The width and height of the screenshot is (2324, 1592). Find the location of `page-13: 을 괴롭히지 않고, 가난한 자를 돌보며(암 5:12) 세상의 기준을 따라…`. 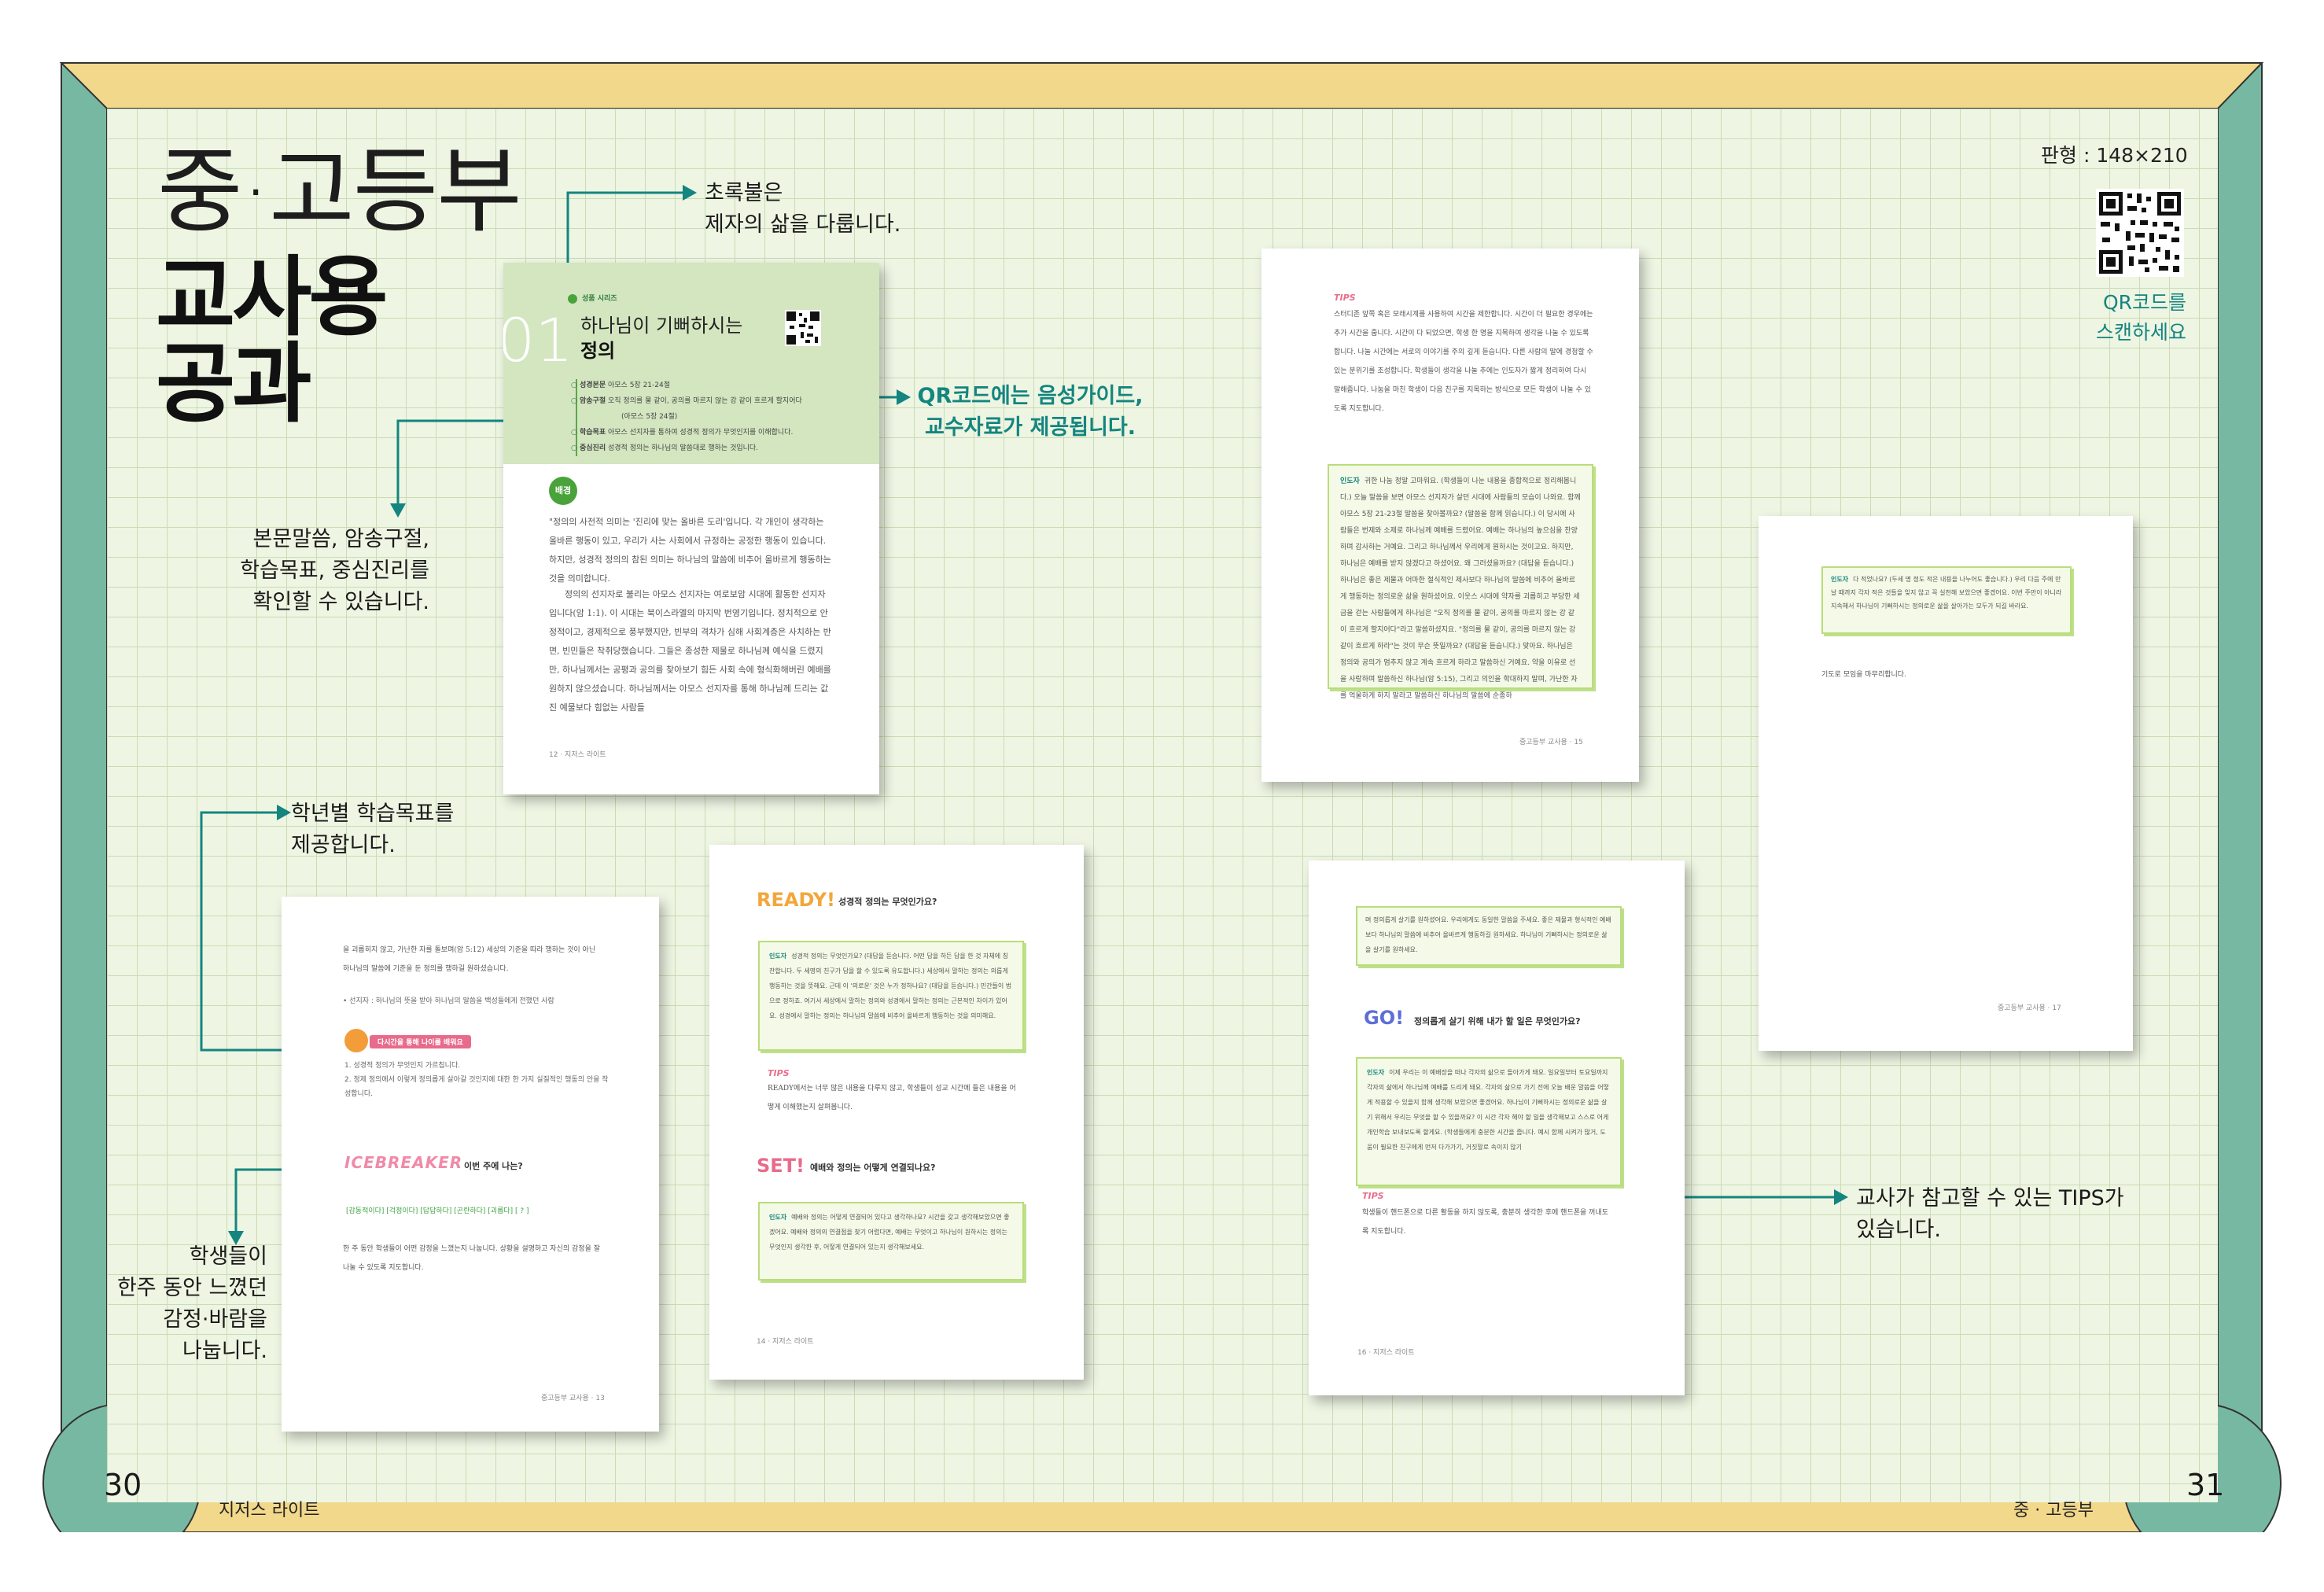

page-13: 을 괴롭히지 않고, 가난한 자를 돌보며(암 5:12) 세상의 기준을 따라… is located at coordinates (470, 1165).